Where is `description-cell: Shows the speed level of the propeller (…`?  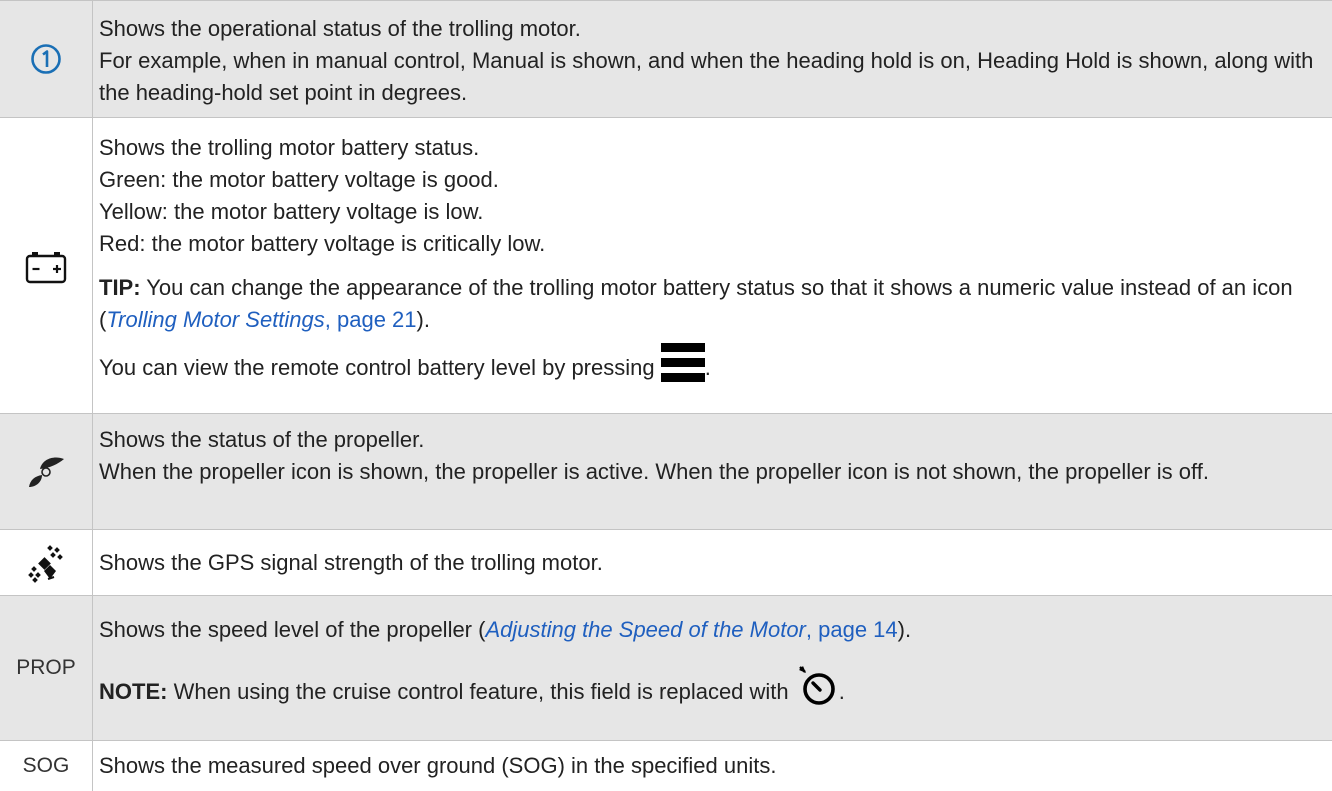 description-cell: Shows the speed level of the propeller (… is located at coordinates (507, 668).